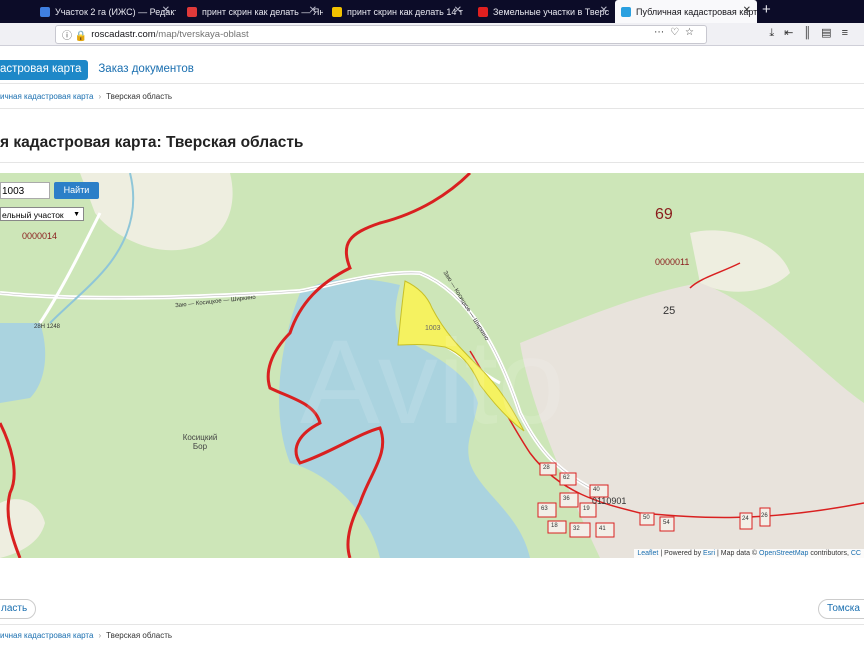 The height and width of the screenshot is (648, 864). Describe the element at coordinates (18, 609) in the screenshot. I see `prev-region-button: ласть` at that location.